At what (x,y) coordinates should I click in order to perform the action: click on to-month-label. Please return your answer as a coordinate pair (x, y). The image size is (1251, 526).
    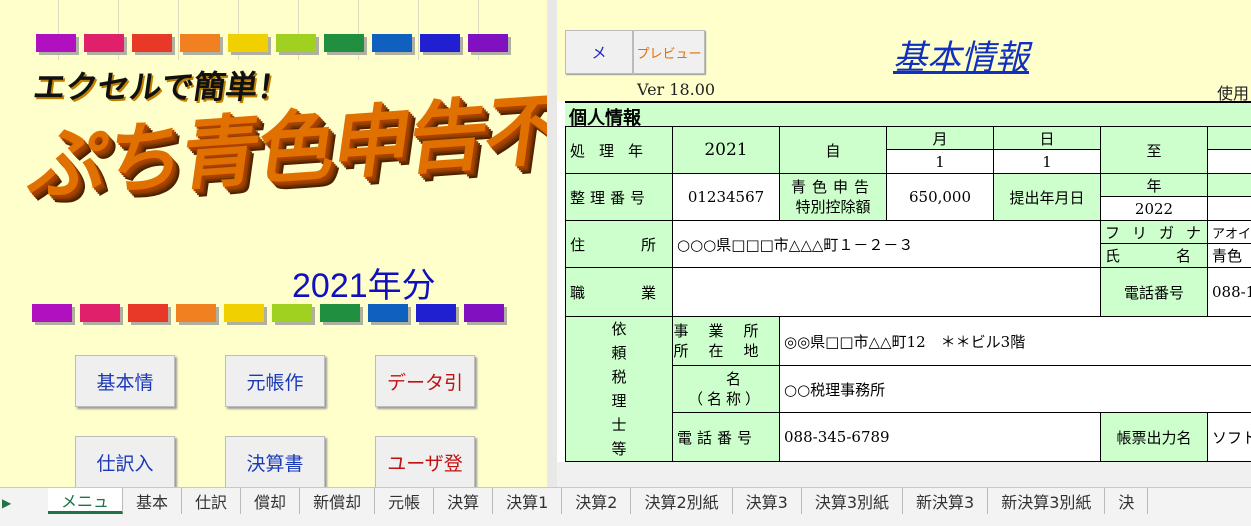
    Looking at the image, I should click on (1229, 138).